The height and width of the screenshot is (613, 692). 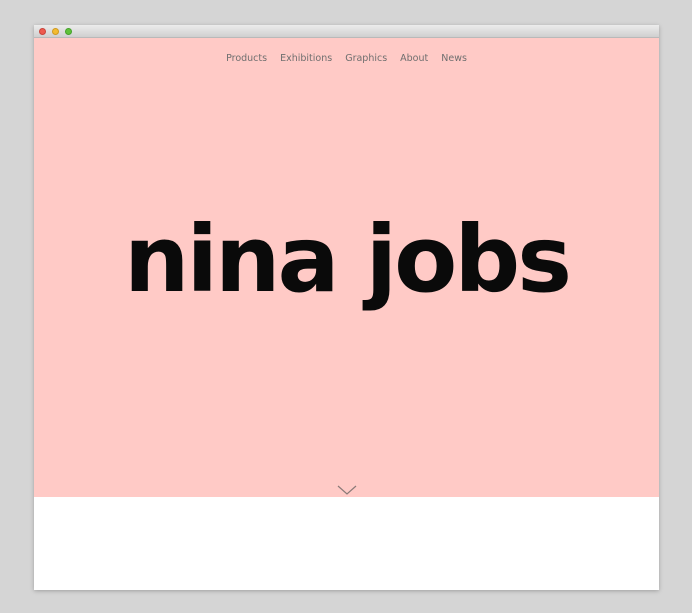 I want to click on close-window-button, so click(x=42, y=31).